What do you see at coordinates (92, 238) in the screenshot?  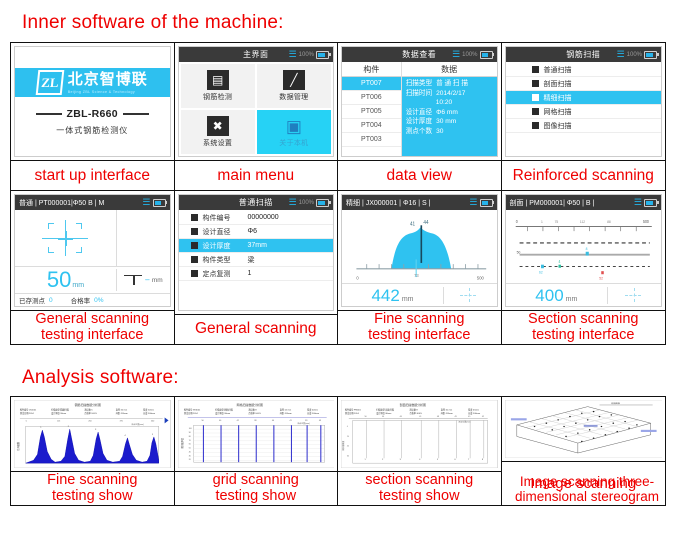 I see `scan-visual-area` at bounding box center [92, 238].